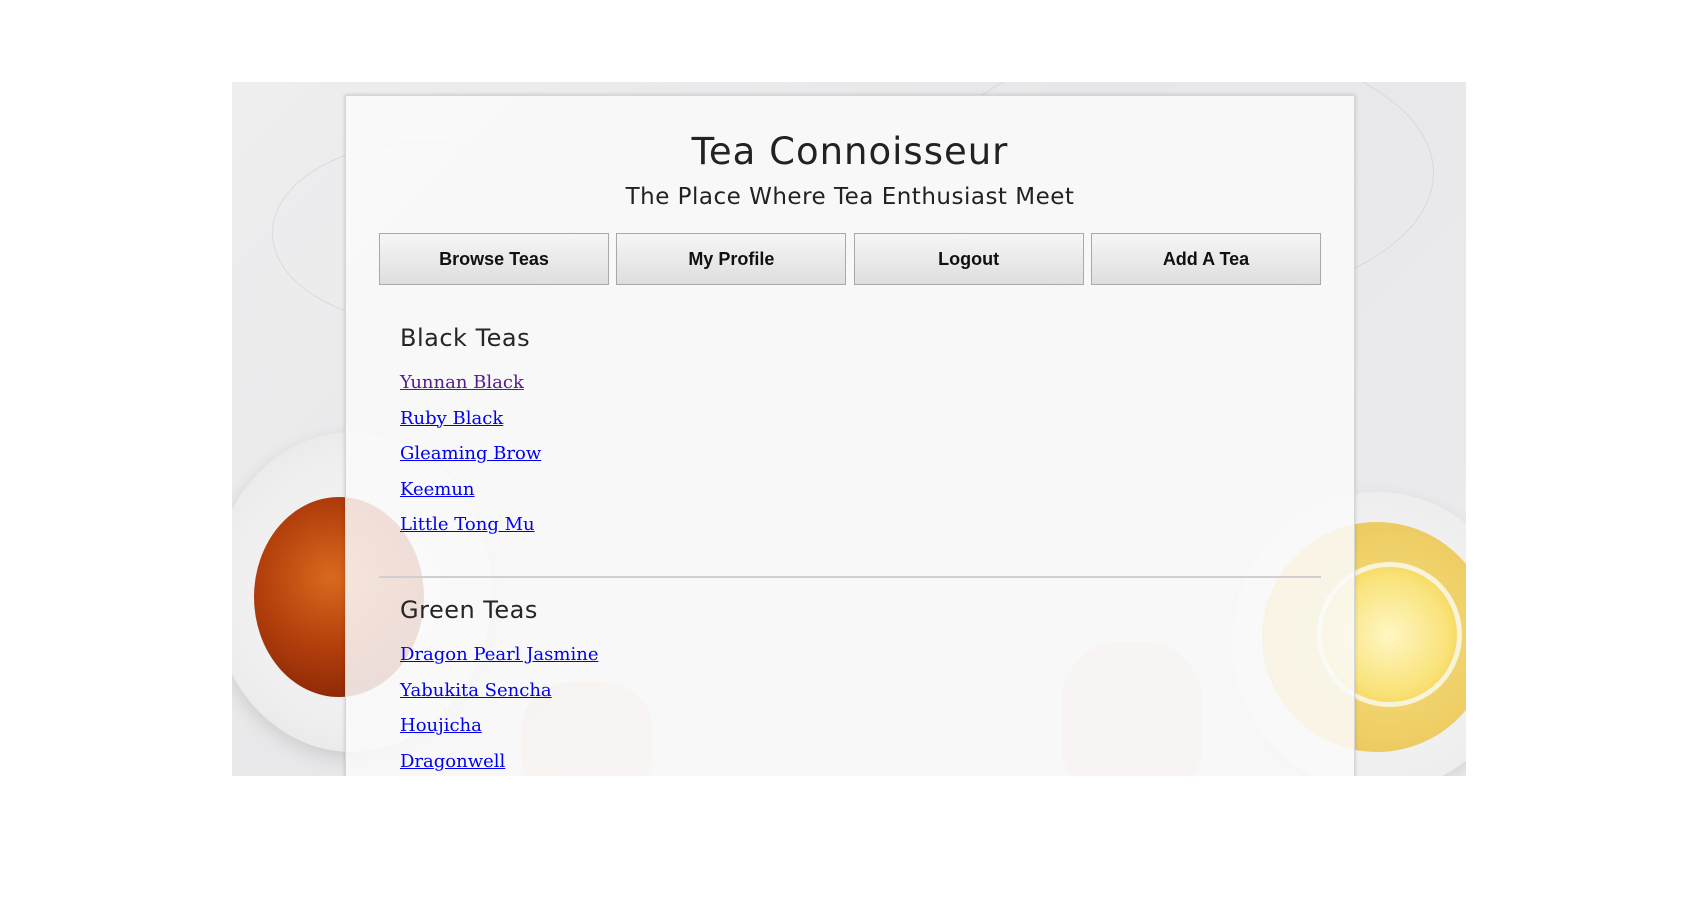  I want to click on tea-link-yabukita-sencha: Yabukita Sencha, so click(476, 690).